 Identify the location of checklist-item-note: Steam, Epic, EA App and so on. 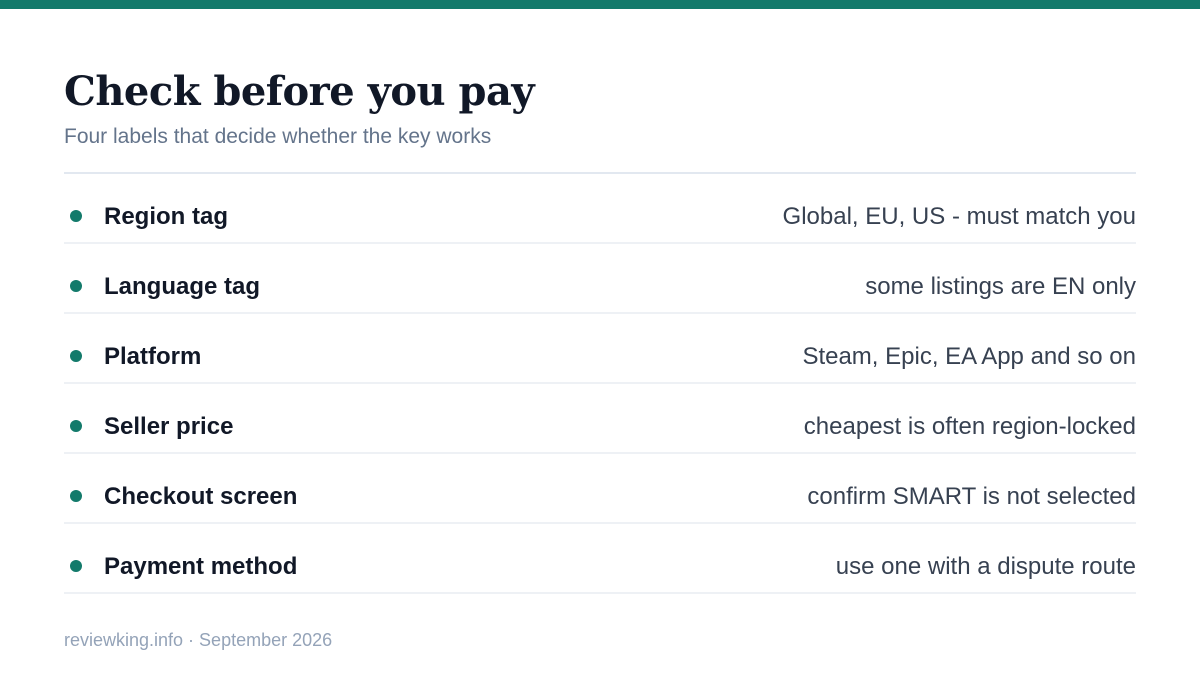
(969, 356).